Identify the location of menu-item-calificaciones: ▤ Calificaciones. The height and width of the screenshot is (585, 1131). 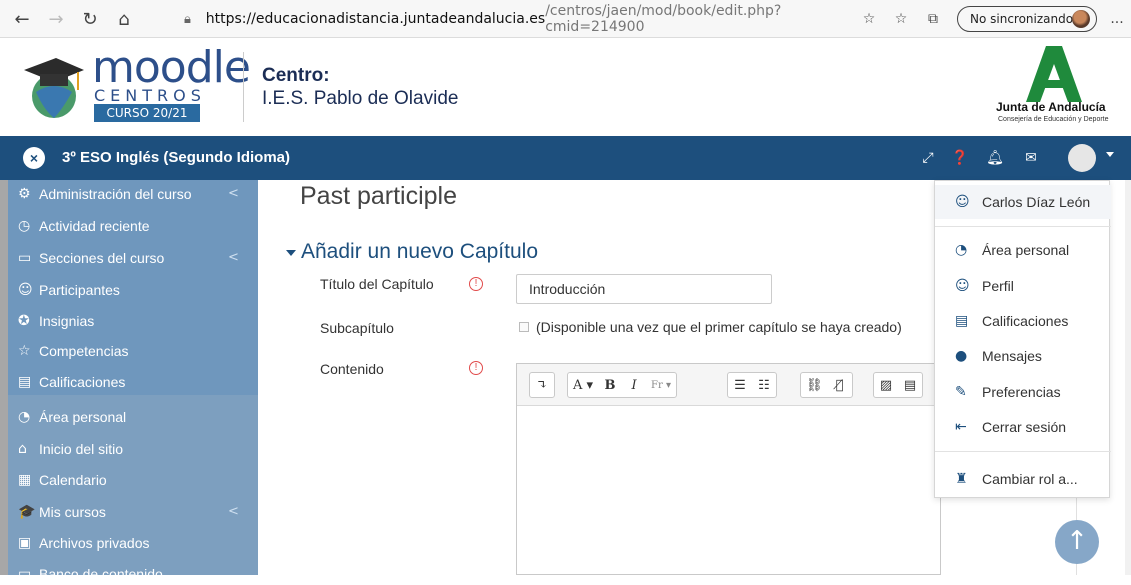
(1023, 321).